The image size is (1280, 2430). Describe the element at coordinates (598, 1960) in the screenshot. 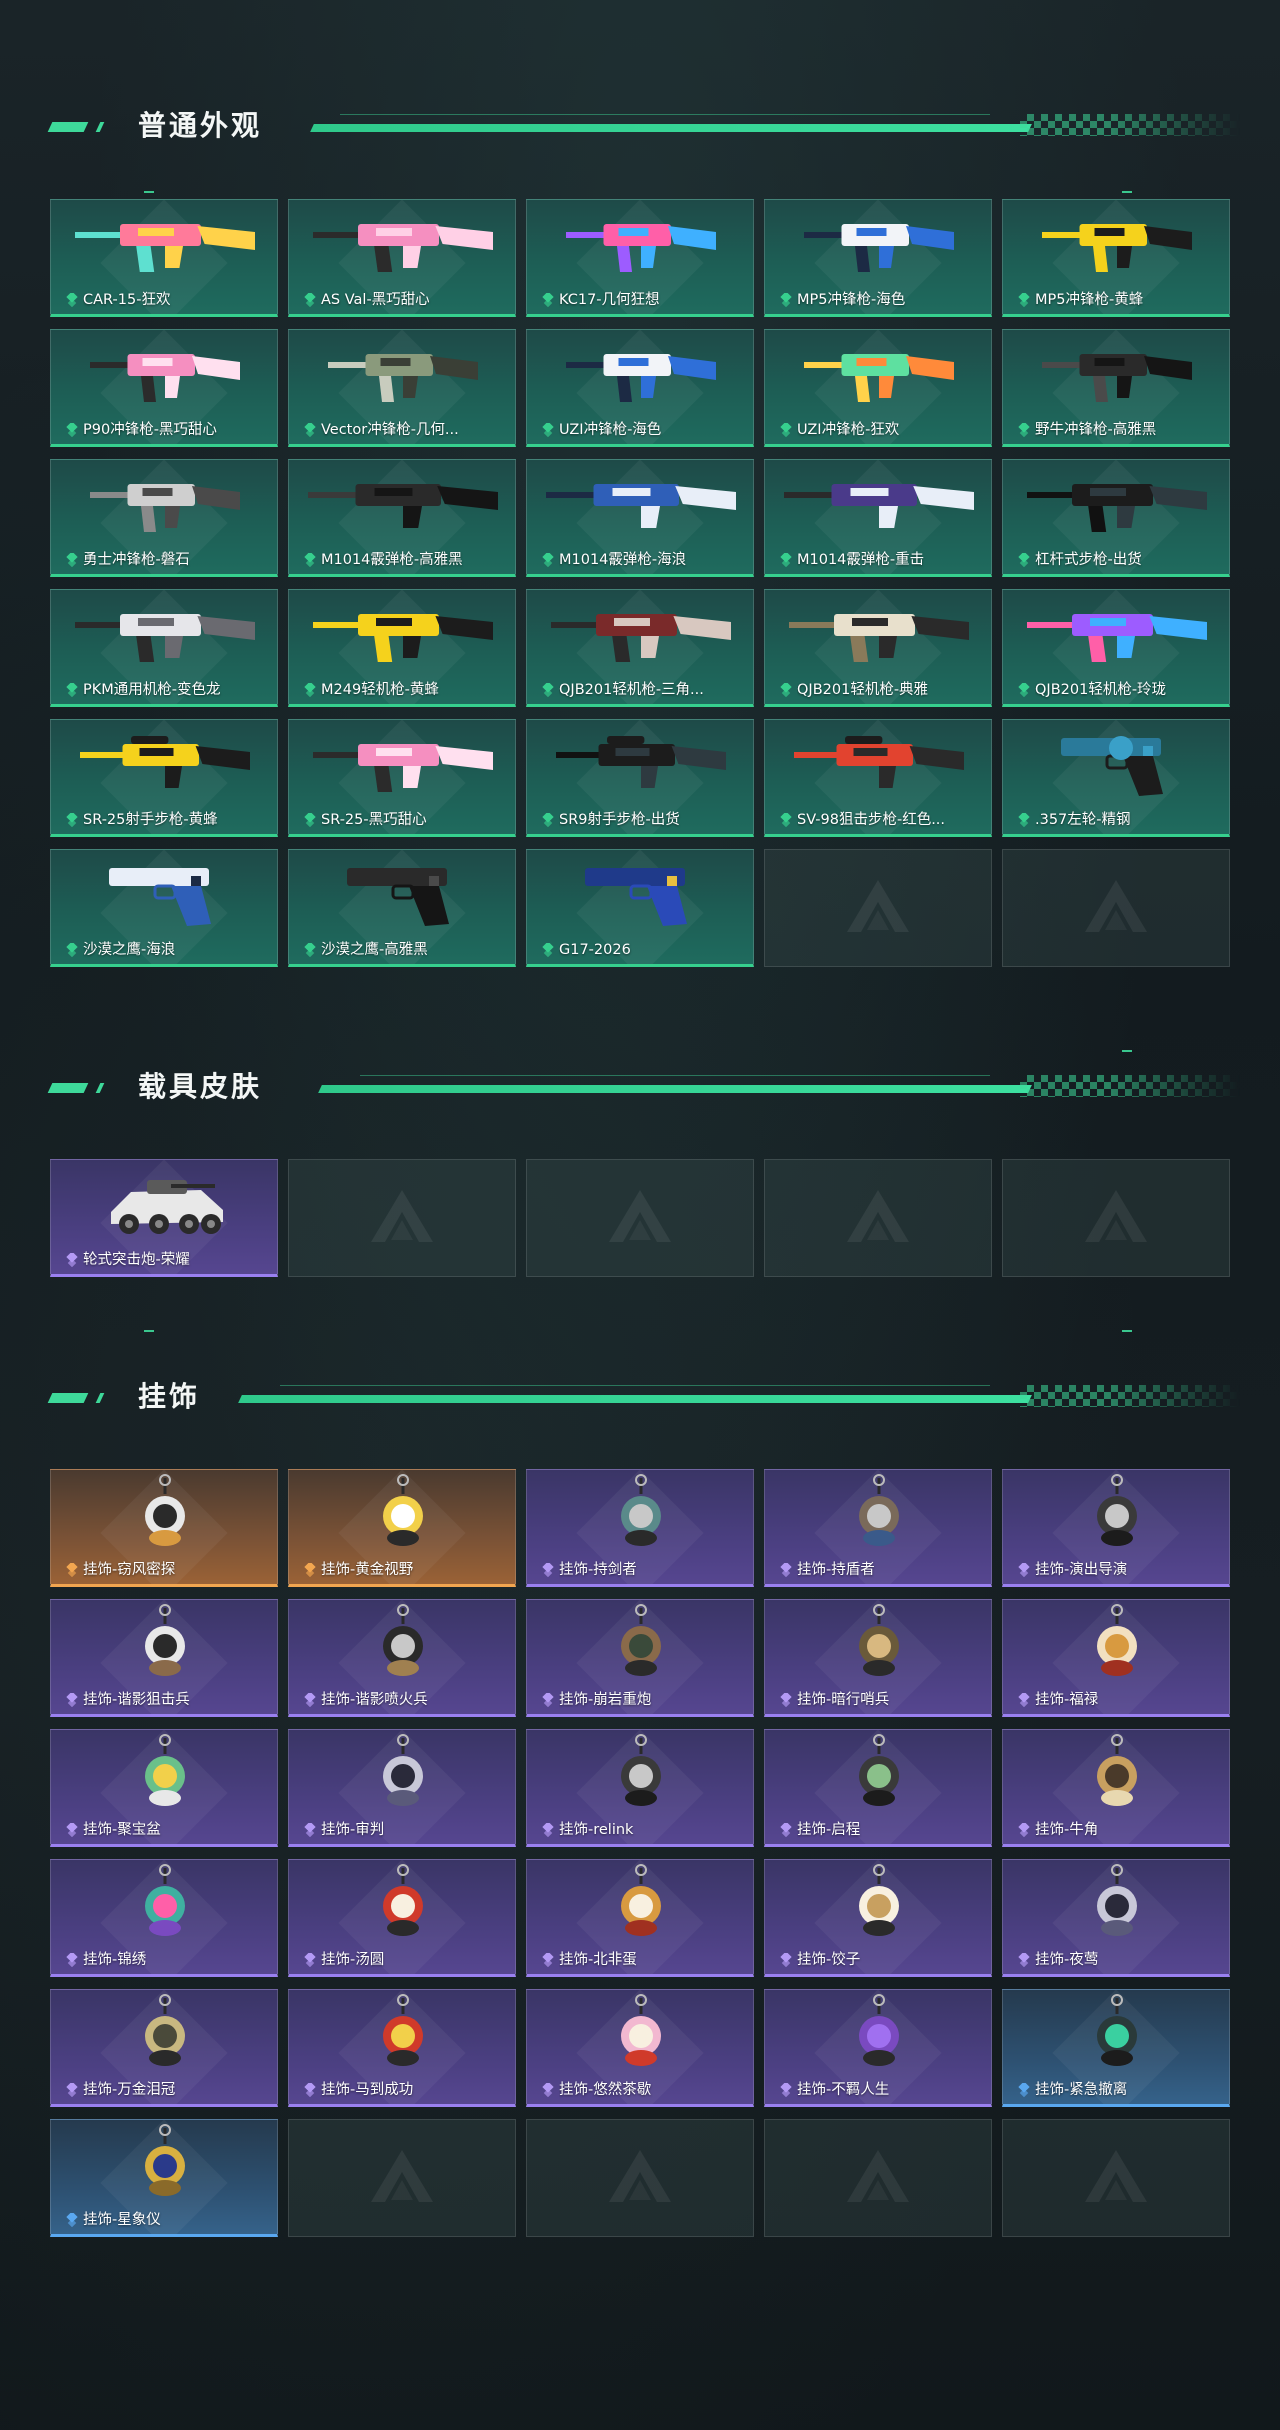

I see `item-name: 挂饰-北非蛋` at that location.